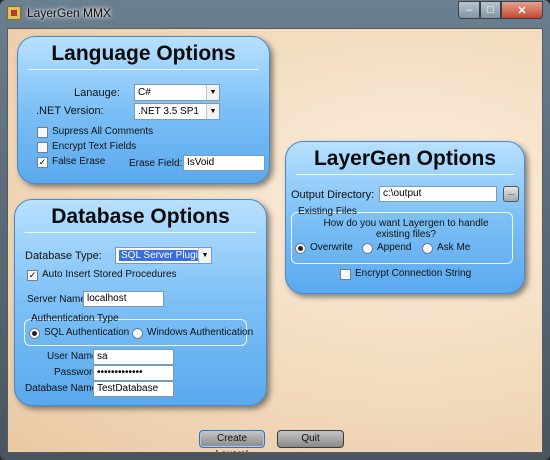 This screenshot has width=550, height=460. I want to click on language-select: C# ▼, so click(177, 92).